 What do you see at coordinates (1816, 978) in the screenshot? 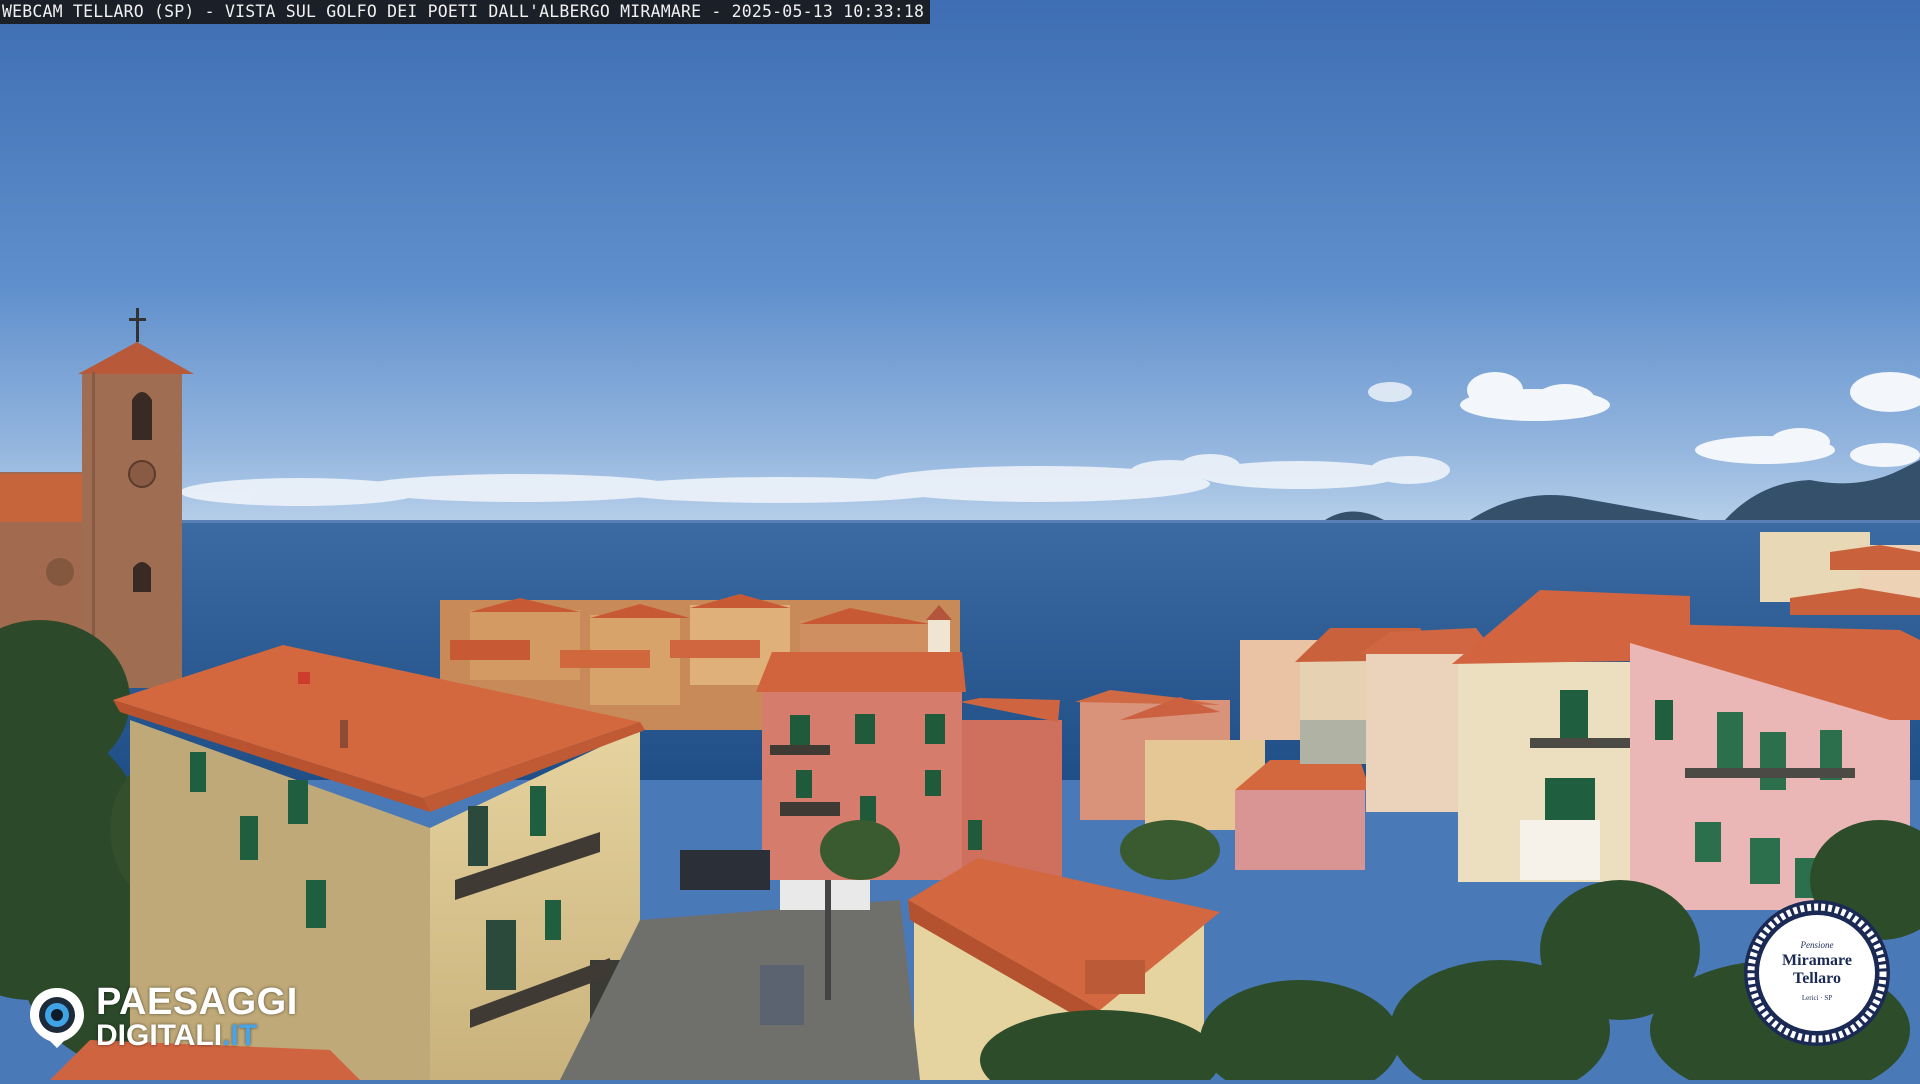
I see `badge-name-line2: Tellaro` at bounding box center [1816, 978].